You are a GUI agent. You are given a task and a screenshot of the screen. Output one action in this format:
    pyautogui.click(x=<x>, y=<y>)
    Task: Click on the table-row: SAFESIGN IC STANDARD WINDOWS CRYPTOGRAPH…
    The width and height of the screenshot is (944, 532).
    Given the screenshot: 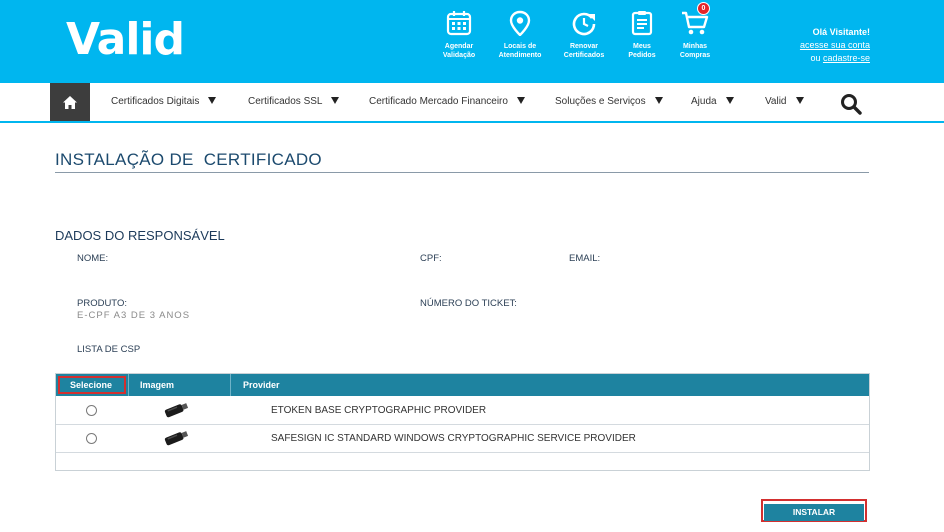 What is the action you would take?
    pyautogui.click(x=462, y=439)
    